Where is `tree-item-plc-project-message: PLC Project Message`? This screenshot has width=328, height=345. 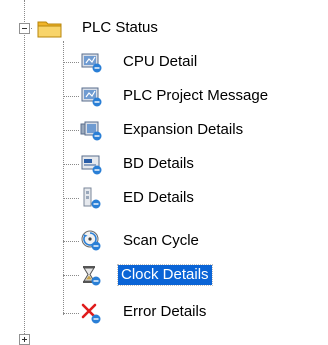
tree-item-plc-project-message: PLC Project Message is located at coordinates (195, 96).